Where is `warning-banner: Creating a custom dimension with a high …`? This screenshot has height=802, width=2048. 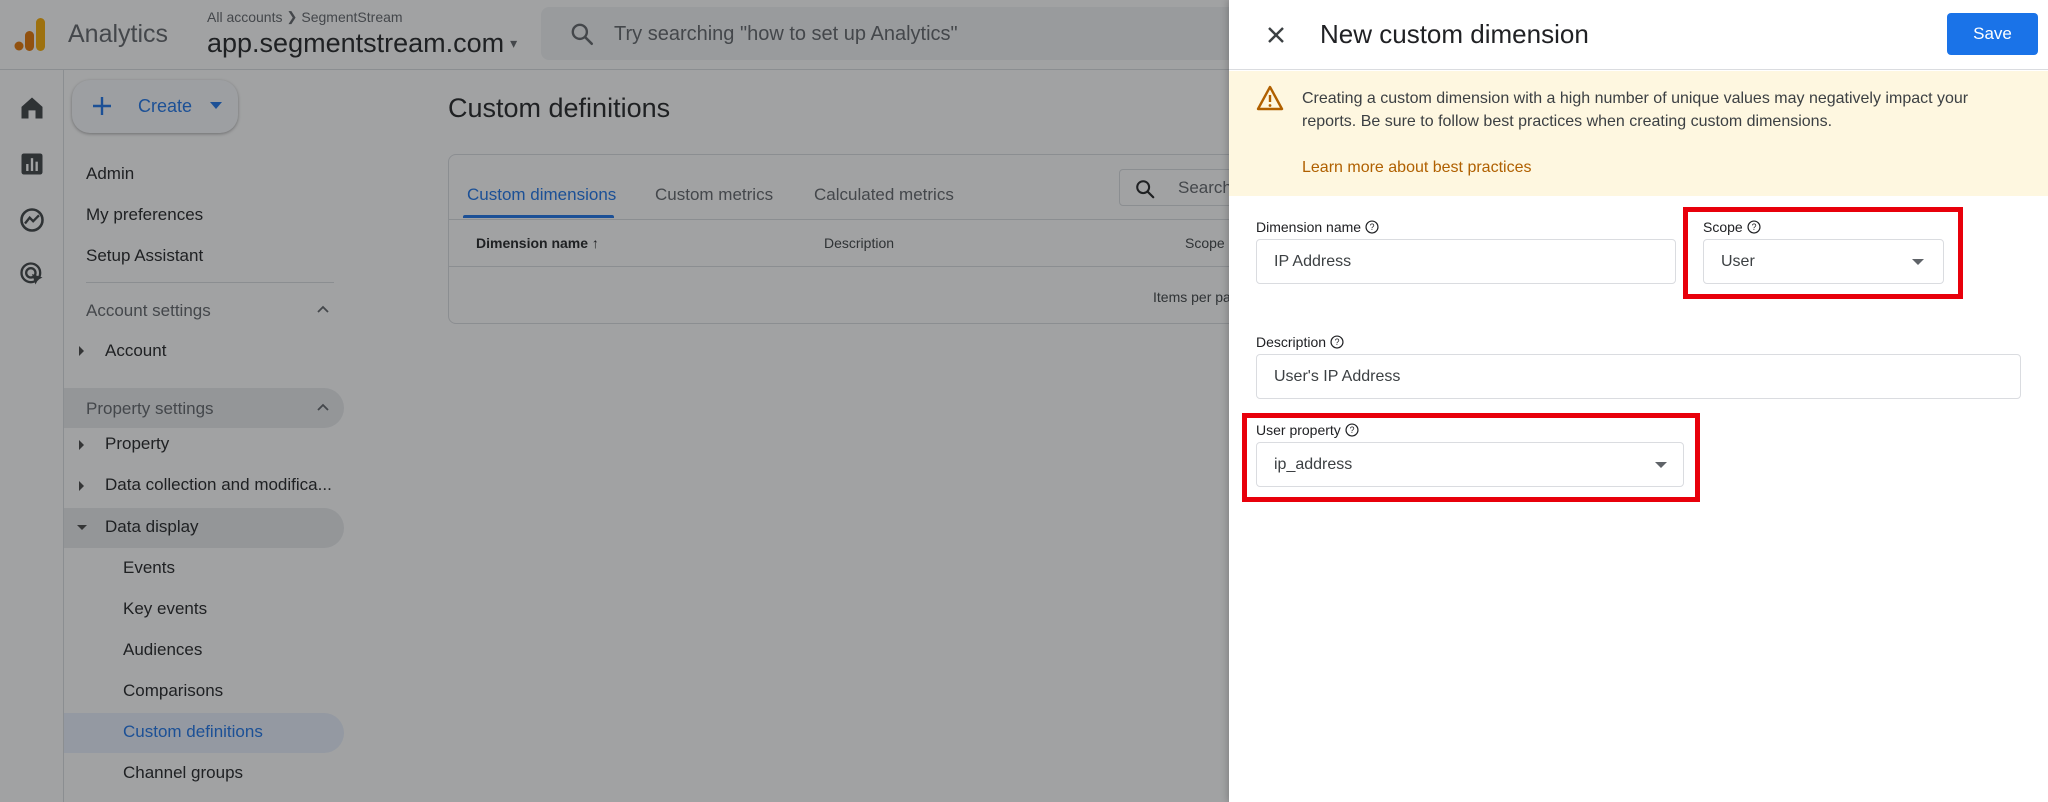 warning-banner: Creating a custom dimension with a high … is located at coordinates (1638, 133).